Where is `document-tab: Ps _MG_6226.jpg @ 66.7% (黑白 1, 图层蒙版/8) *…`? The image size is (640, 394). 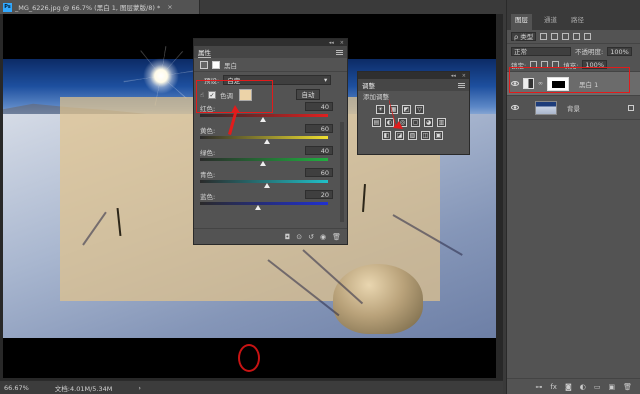 document-tab: Ps _MG_6226.jpg @ 66.7% (黑白 1, 图层蒙版/8) *… is located at coordinates (100, 7).